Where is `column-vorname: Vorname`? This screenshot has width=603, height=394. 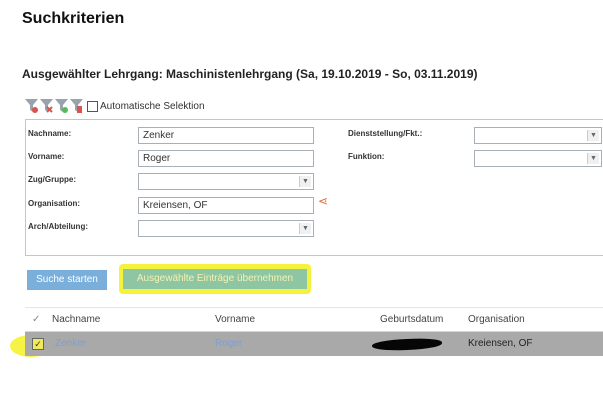
column-vorname: Vorname is located at coordinates (235, 319).